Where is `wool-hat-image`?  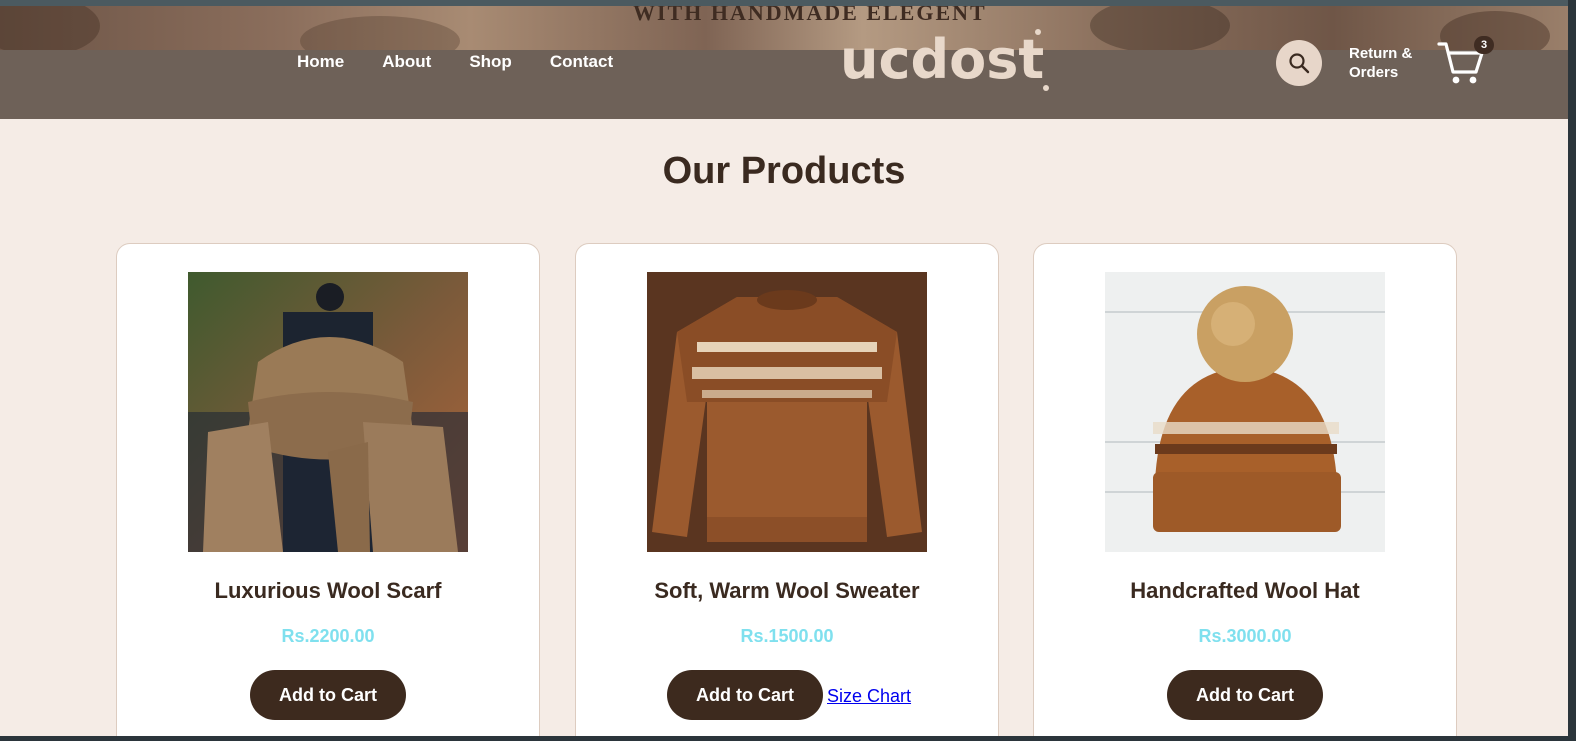
wool-hat-image is located at coordinates (1245, 412).